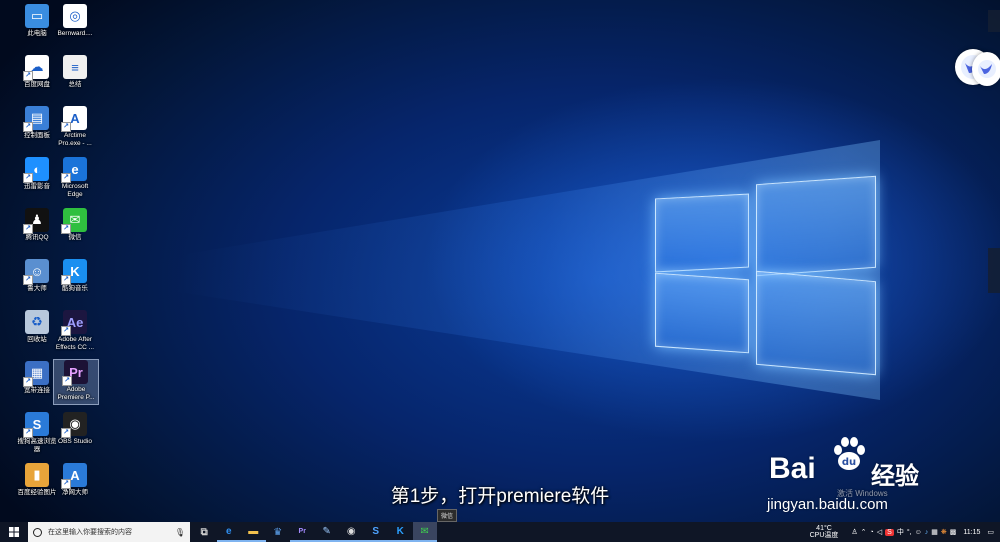 This screenshot has width=1000, height=542. What do you see at coordinates (854, 532) in the screenshot?
I see `people-icon: ♙` at bounding box center [854, 532].